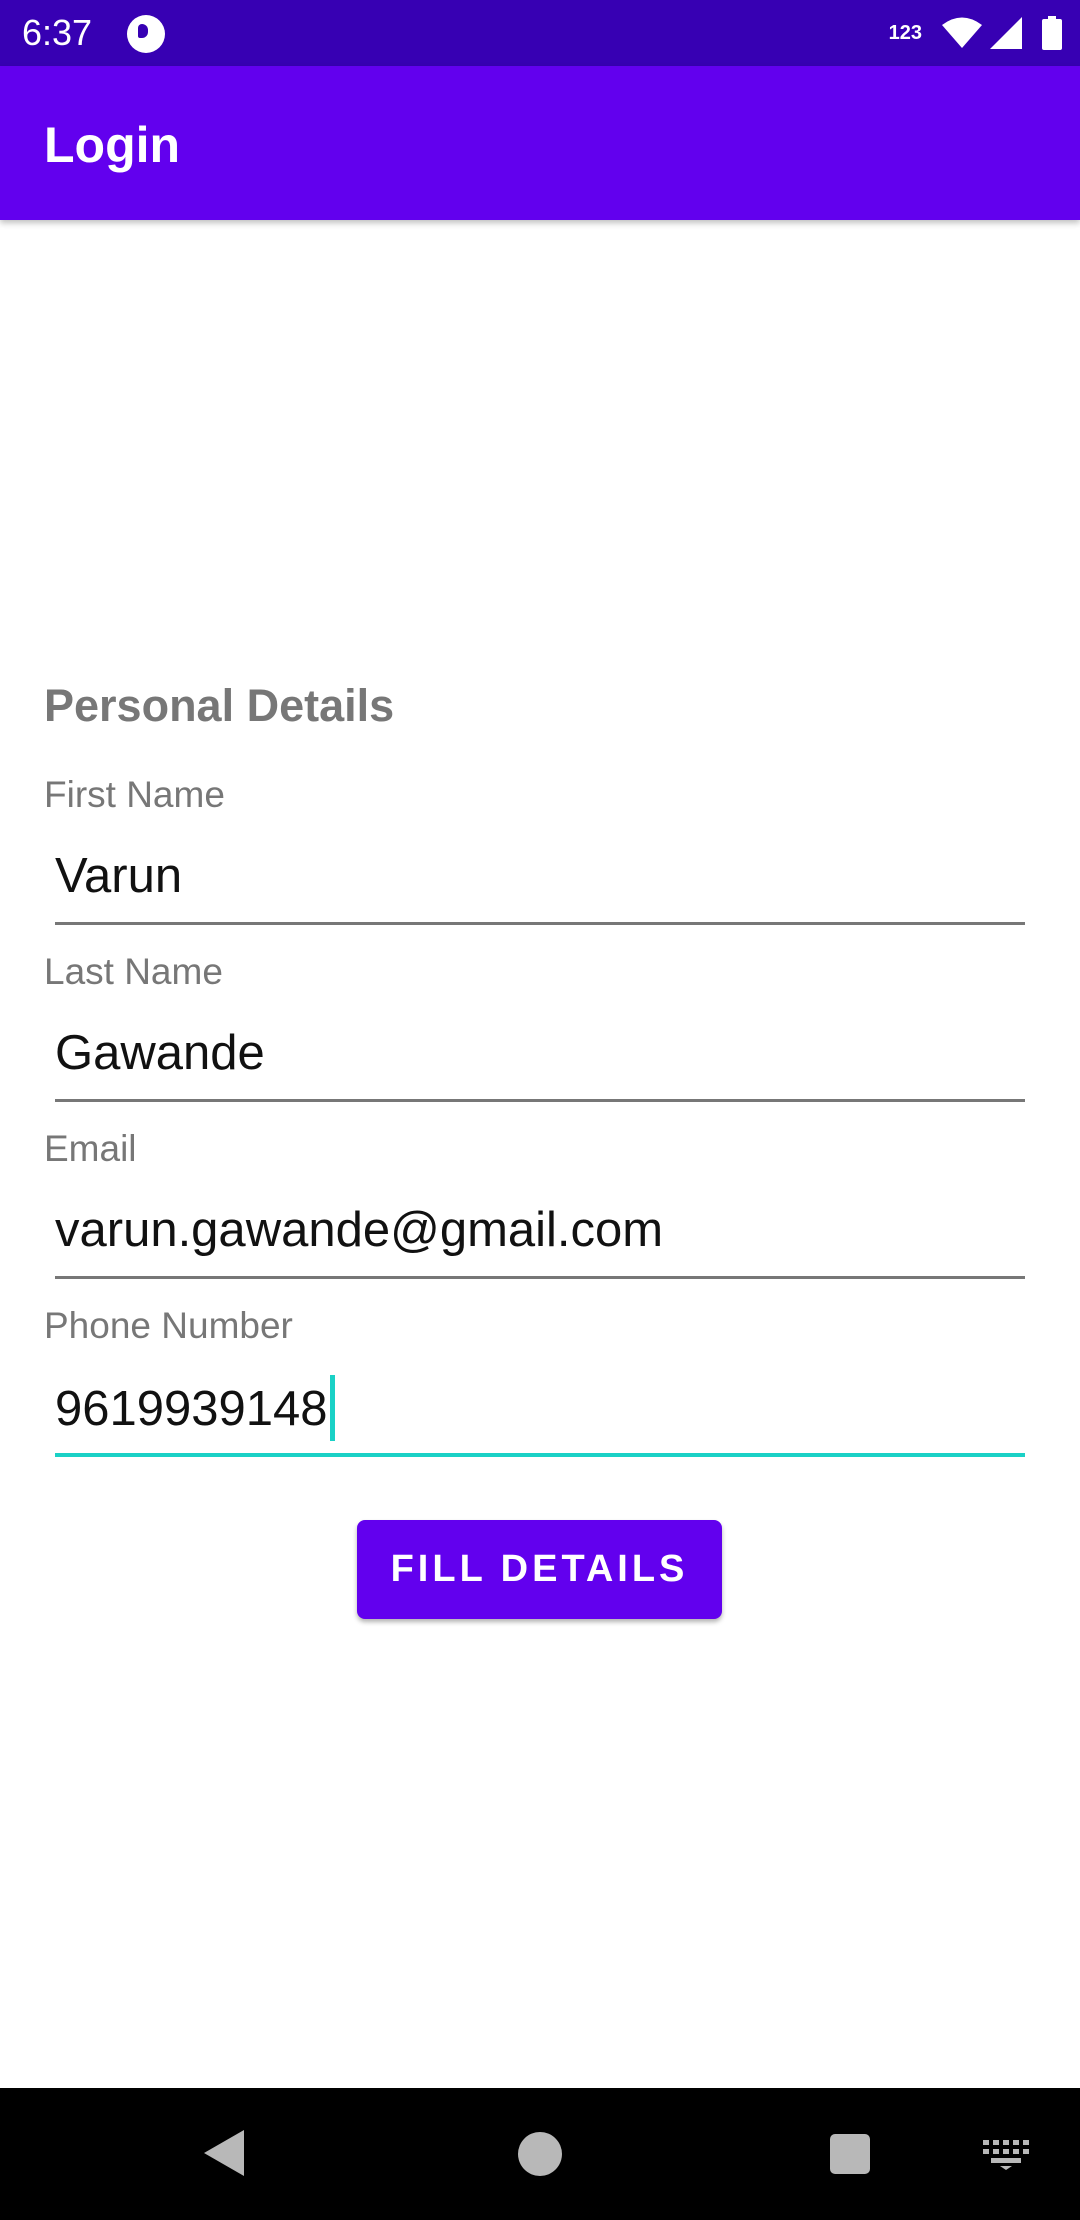 This screenshot has width=1080, height=2220. I want to click on last-name-label: Last Name, so click(133, 971).